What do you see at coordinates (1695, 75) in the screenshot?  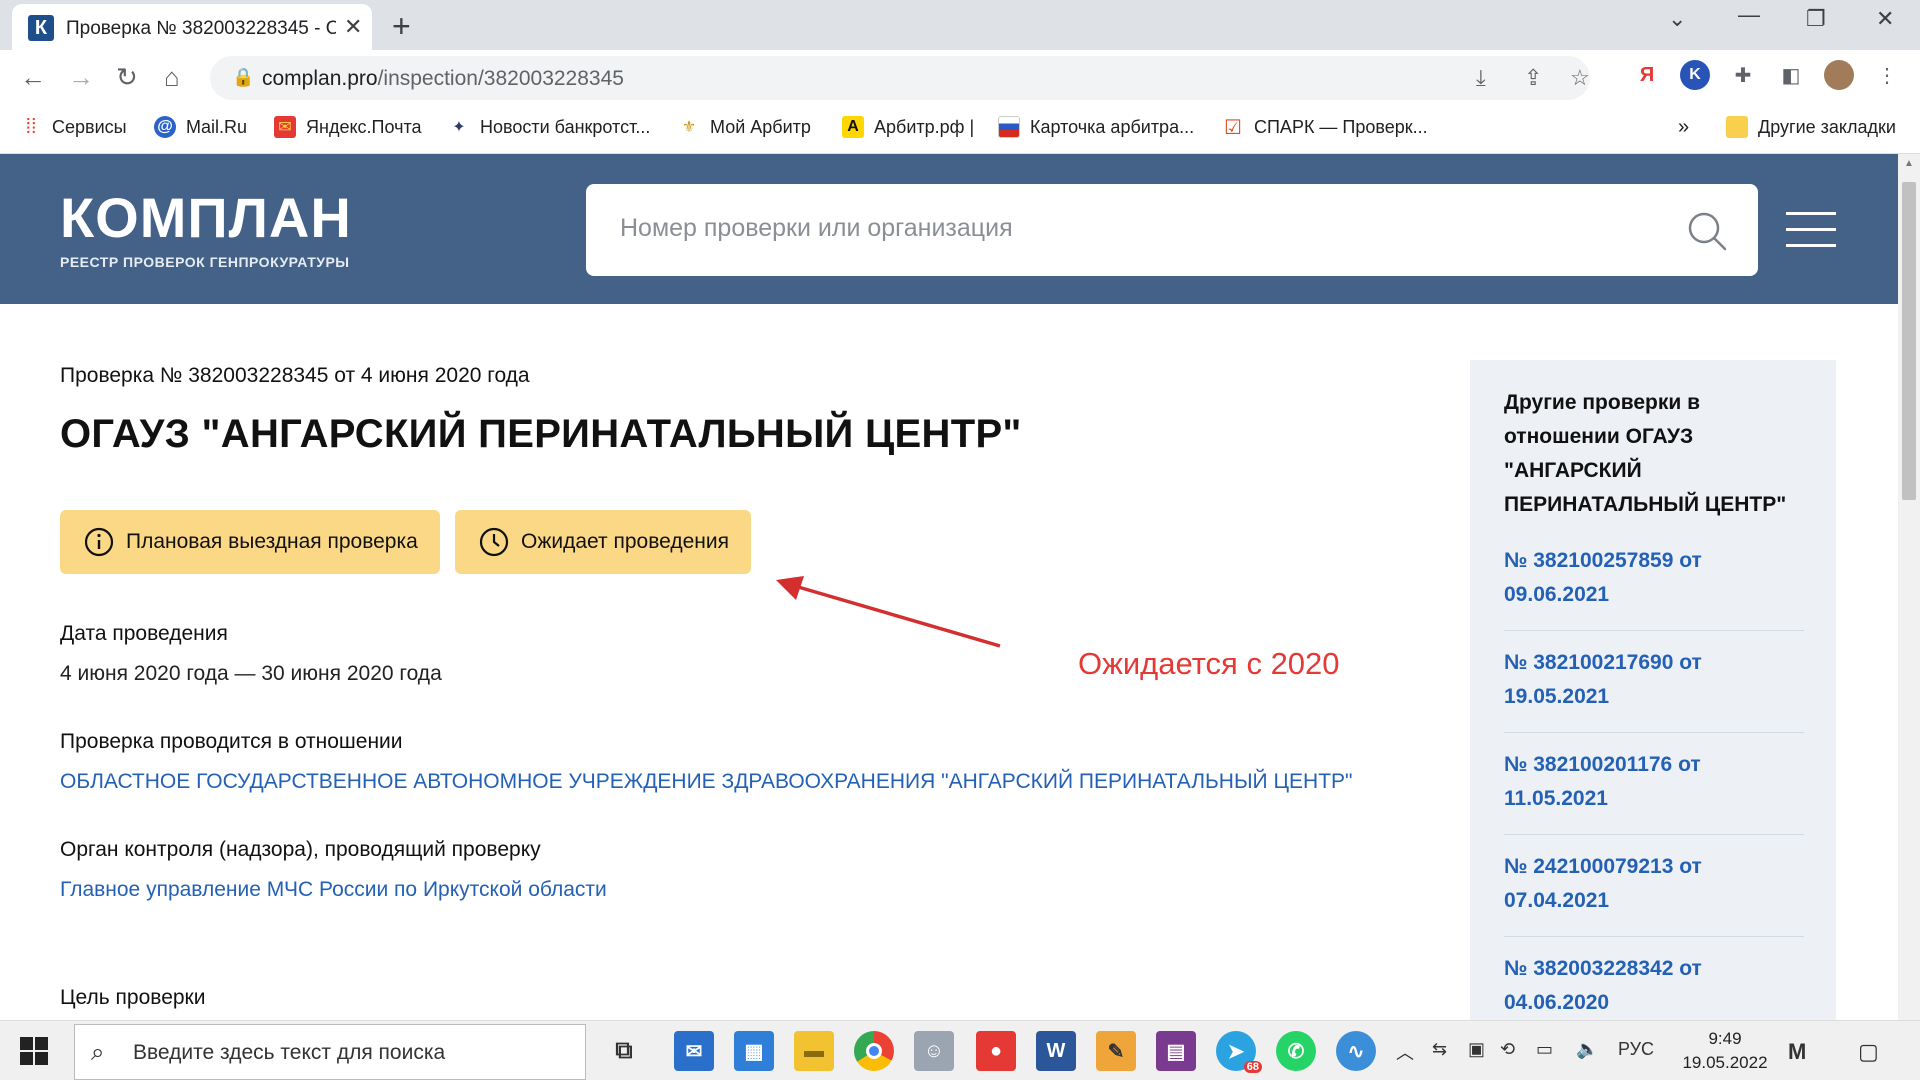 I see `kontur-extension-icon: K` at bounding box center [1695, 75].